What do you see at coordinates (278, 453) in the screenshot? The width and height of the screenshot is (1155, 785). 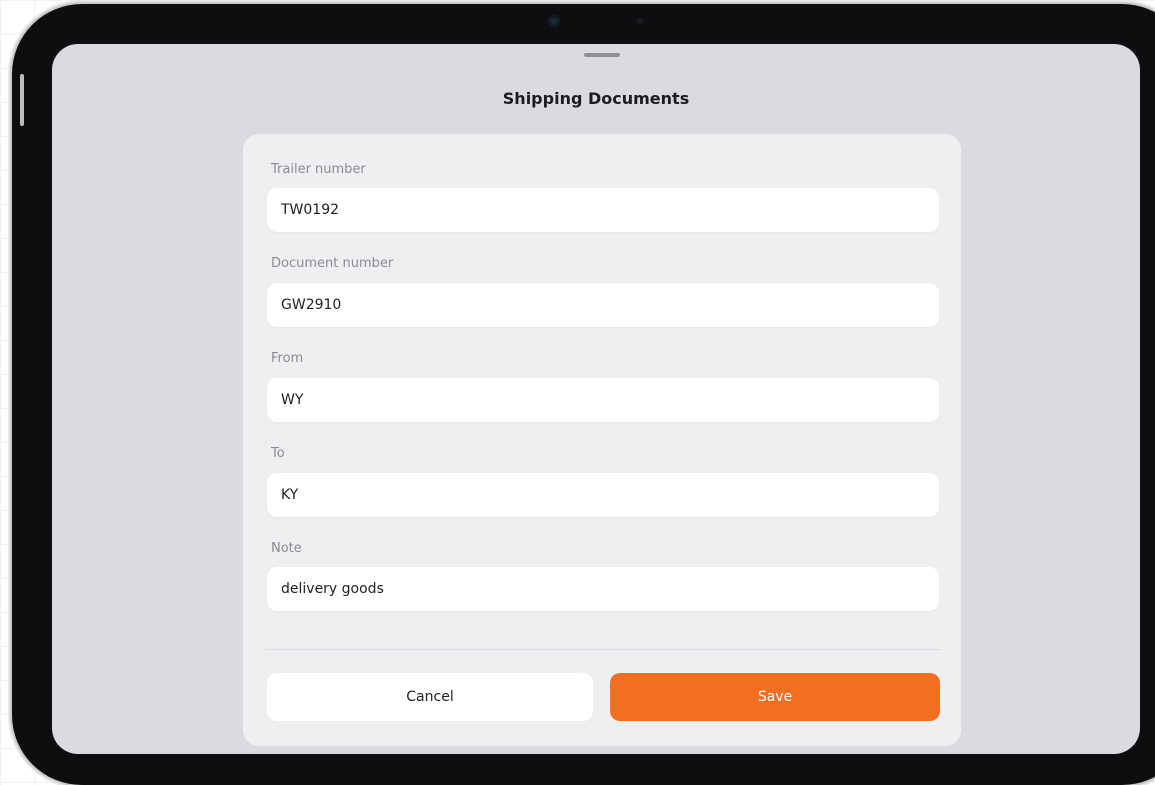 I see `to-label: To` at bounding box center [278, 453].